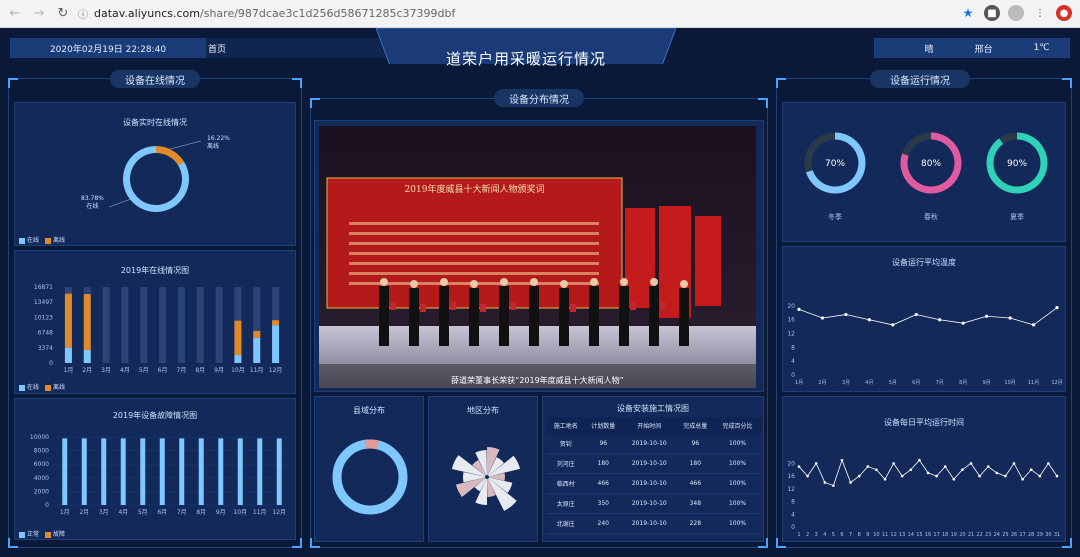 This screenshot has width=1080, height=557. I want to click on banner-title: 2019年度威县十大新闻人物颁奖词, so click(474, 190).